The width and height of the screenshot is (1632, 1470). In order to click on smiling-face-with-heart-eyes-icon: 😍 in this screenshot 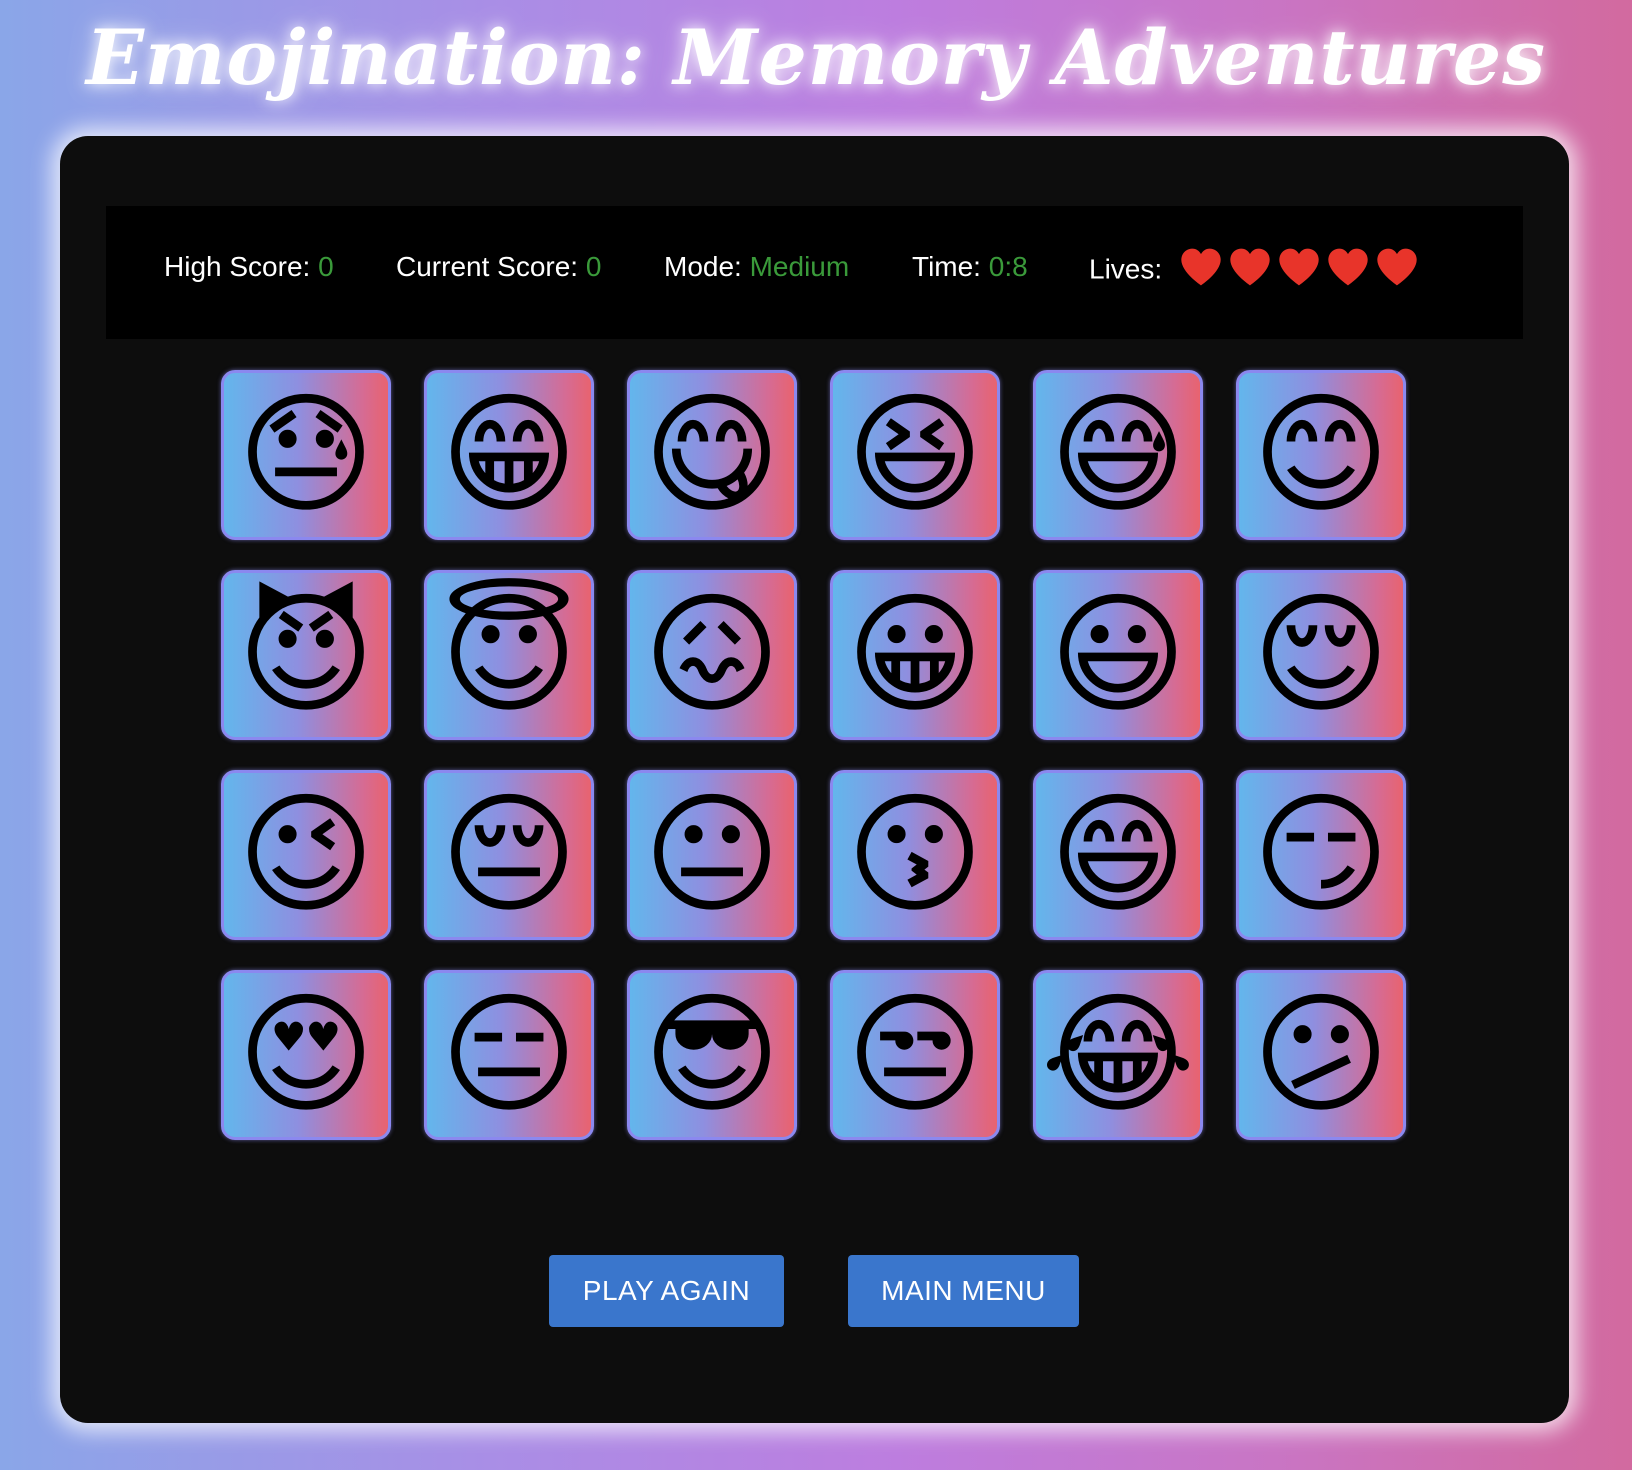, I will do `click(306, 1055)`.